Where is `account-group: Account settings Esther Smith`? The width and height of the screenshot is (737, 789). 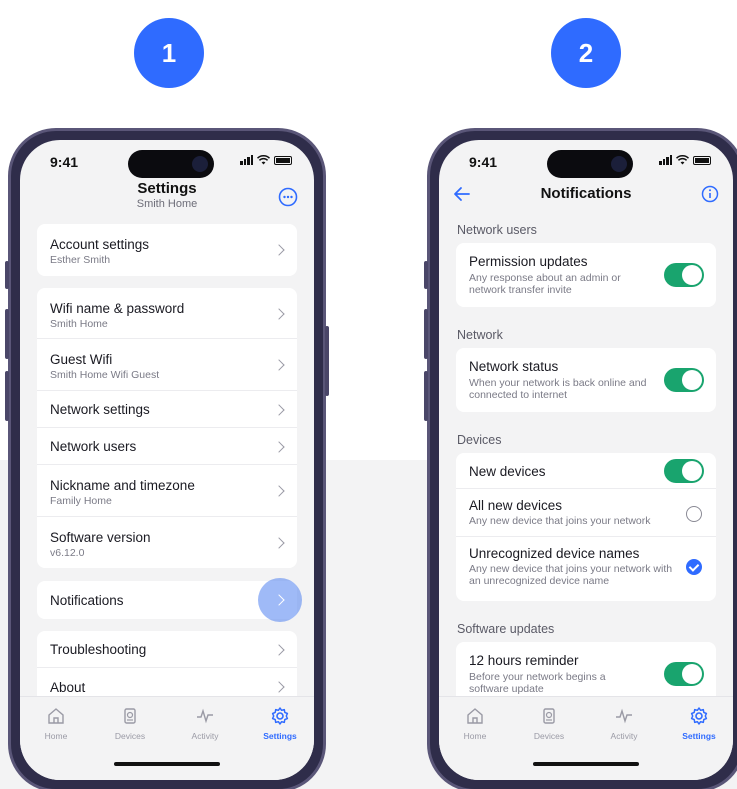
account-group: Account settings Esther Smith is located at coordinates (167, 250).